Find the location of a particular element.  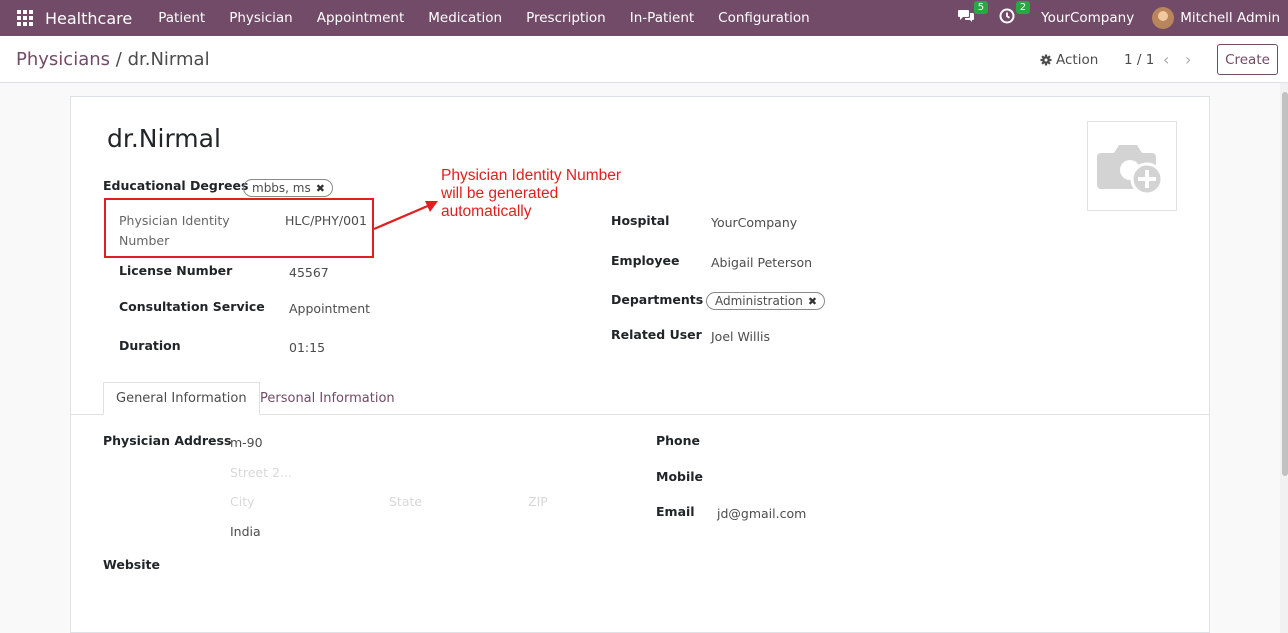

tab-general-information: General Information is located at coordinates (181, 398).